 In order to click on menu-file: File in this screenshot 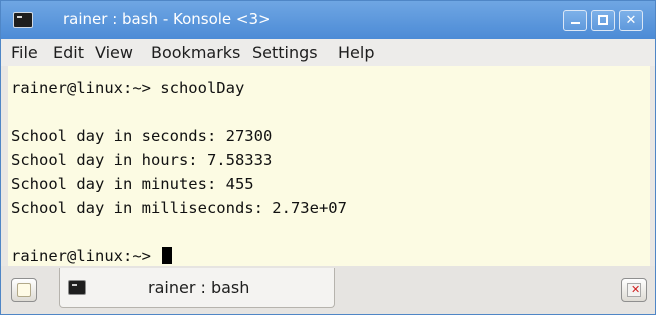, I will do `click(24, 52)`.